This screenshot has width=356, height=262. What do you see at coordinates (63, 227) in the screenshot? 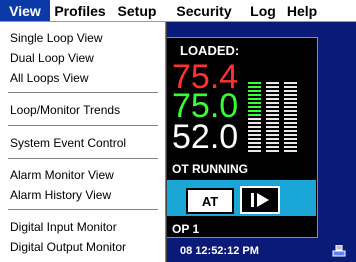
I see `menu-item-digital-input-monitor: Digital Input Monitor` at bounding box center [63, 227].